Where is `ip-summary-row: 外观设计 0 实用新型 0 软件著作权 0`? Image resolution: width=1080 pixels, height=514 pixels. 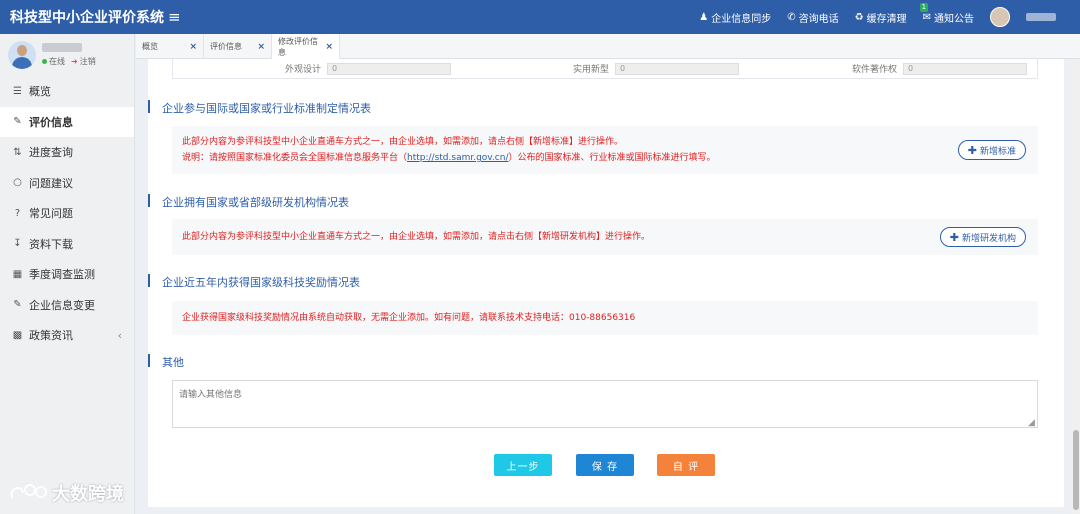
ip-summary-row: 外观设计 0 实用新型 0 软件著作权 0 is located at coordinates (605, 69).